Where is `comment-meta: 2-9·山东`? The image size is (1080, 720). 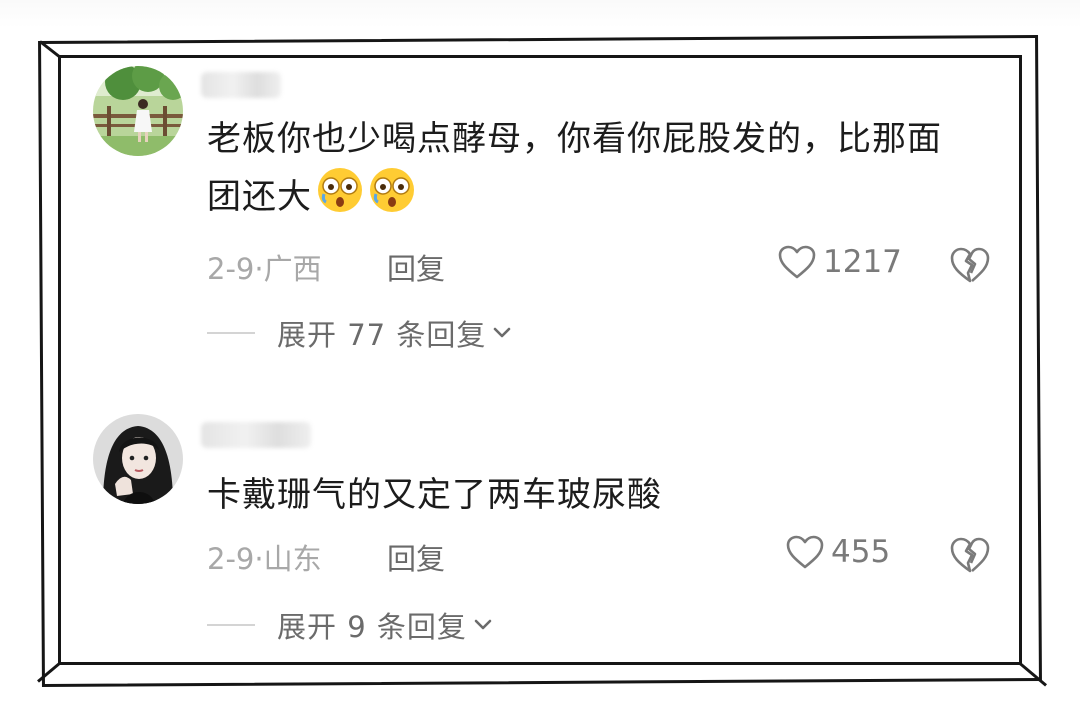
comment-meta: 2-9·山东 is located at coordinates (264, 557).